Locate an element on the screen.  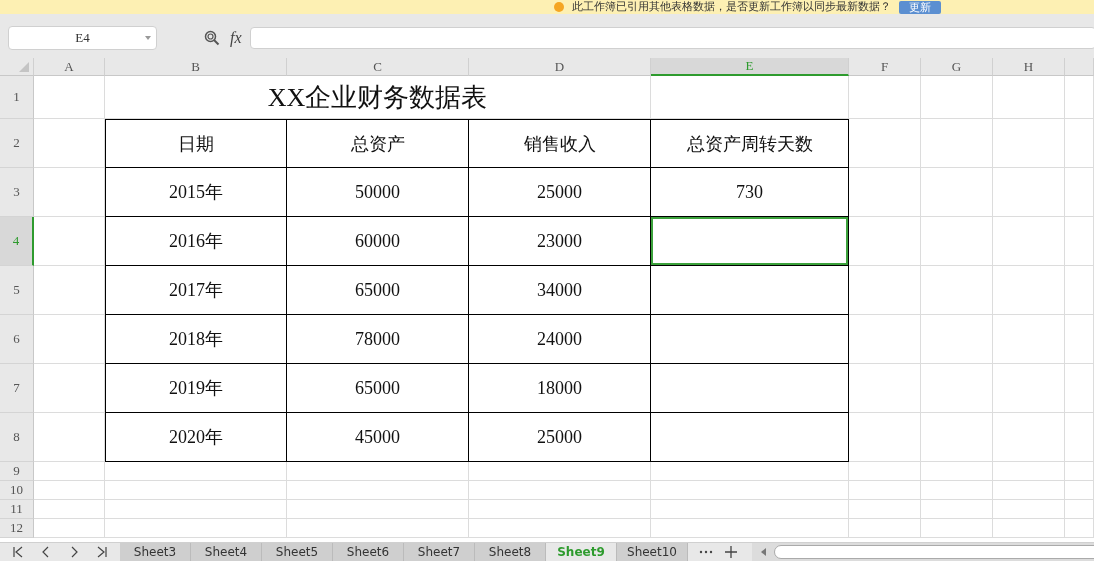
row-header: 10 is located at coordinates (17, 490).